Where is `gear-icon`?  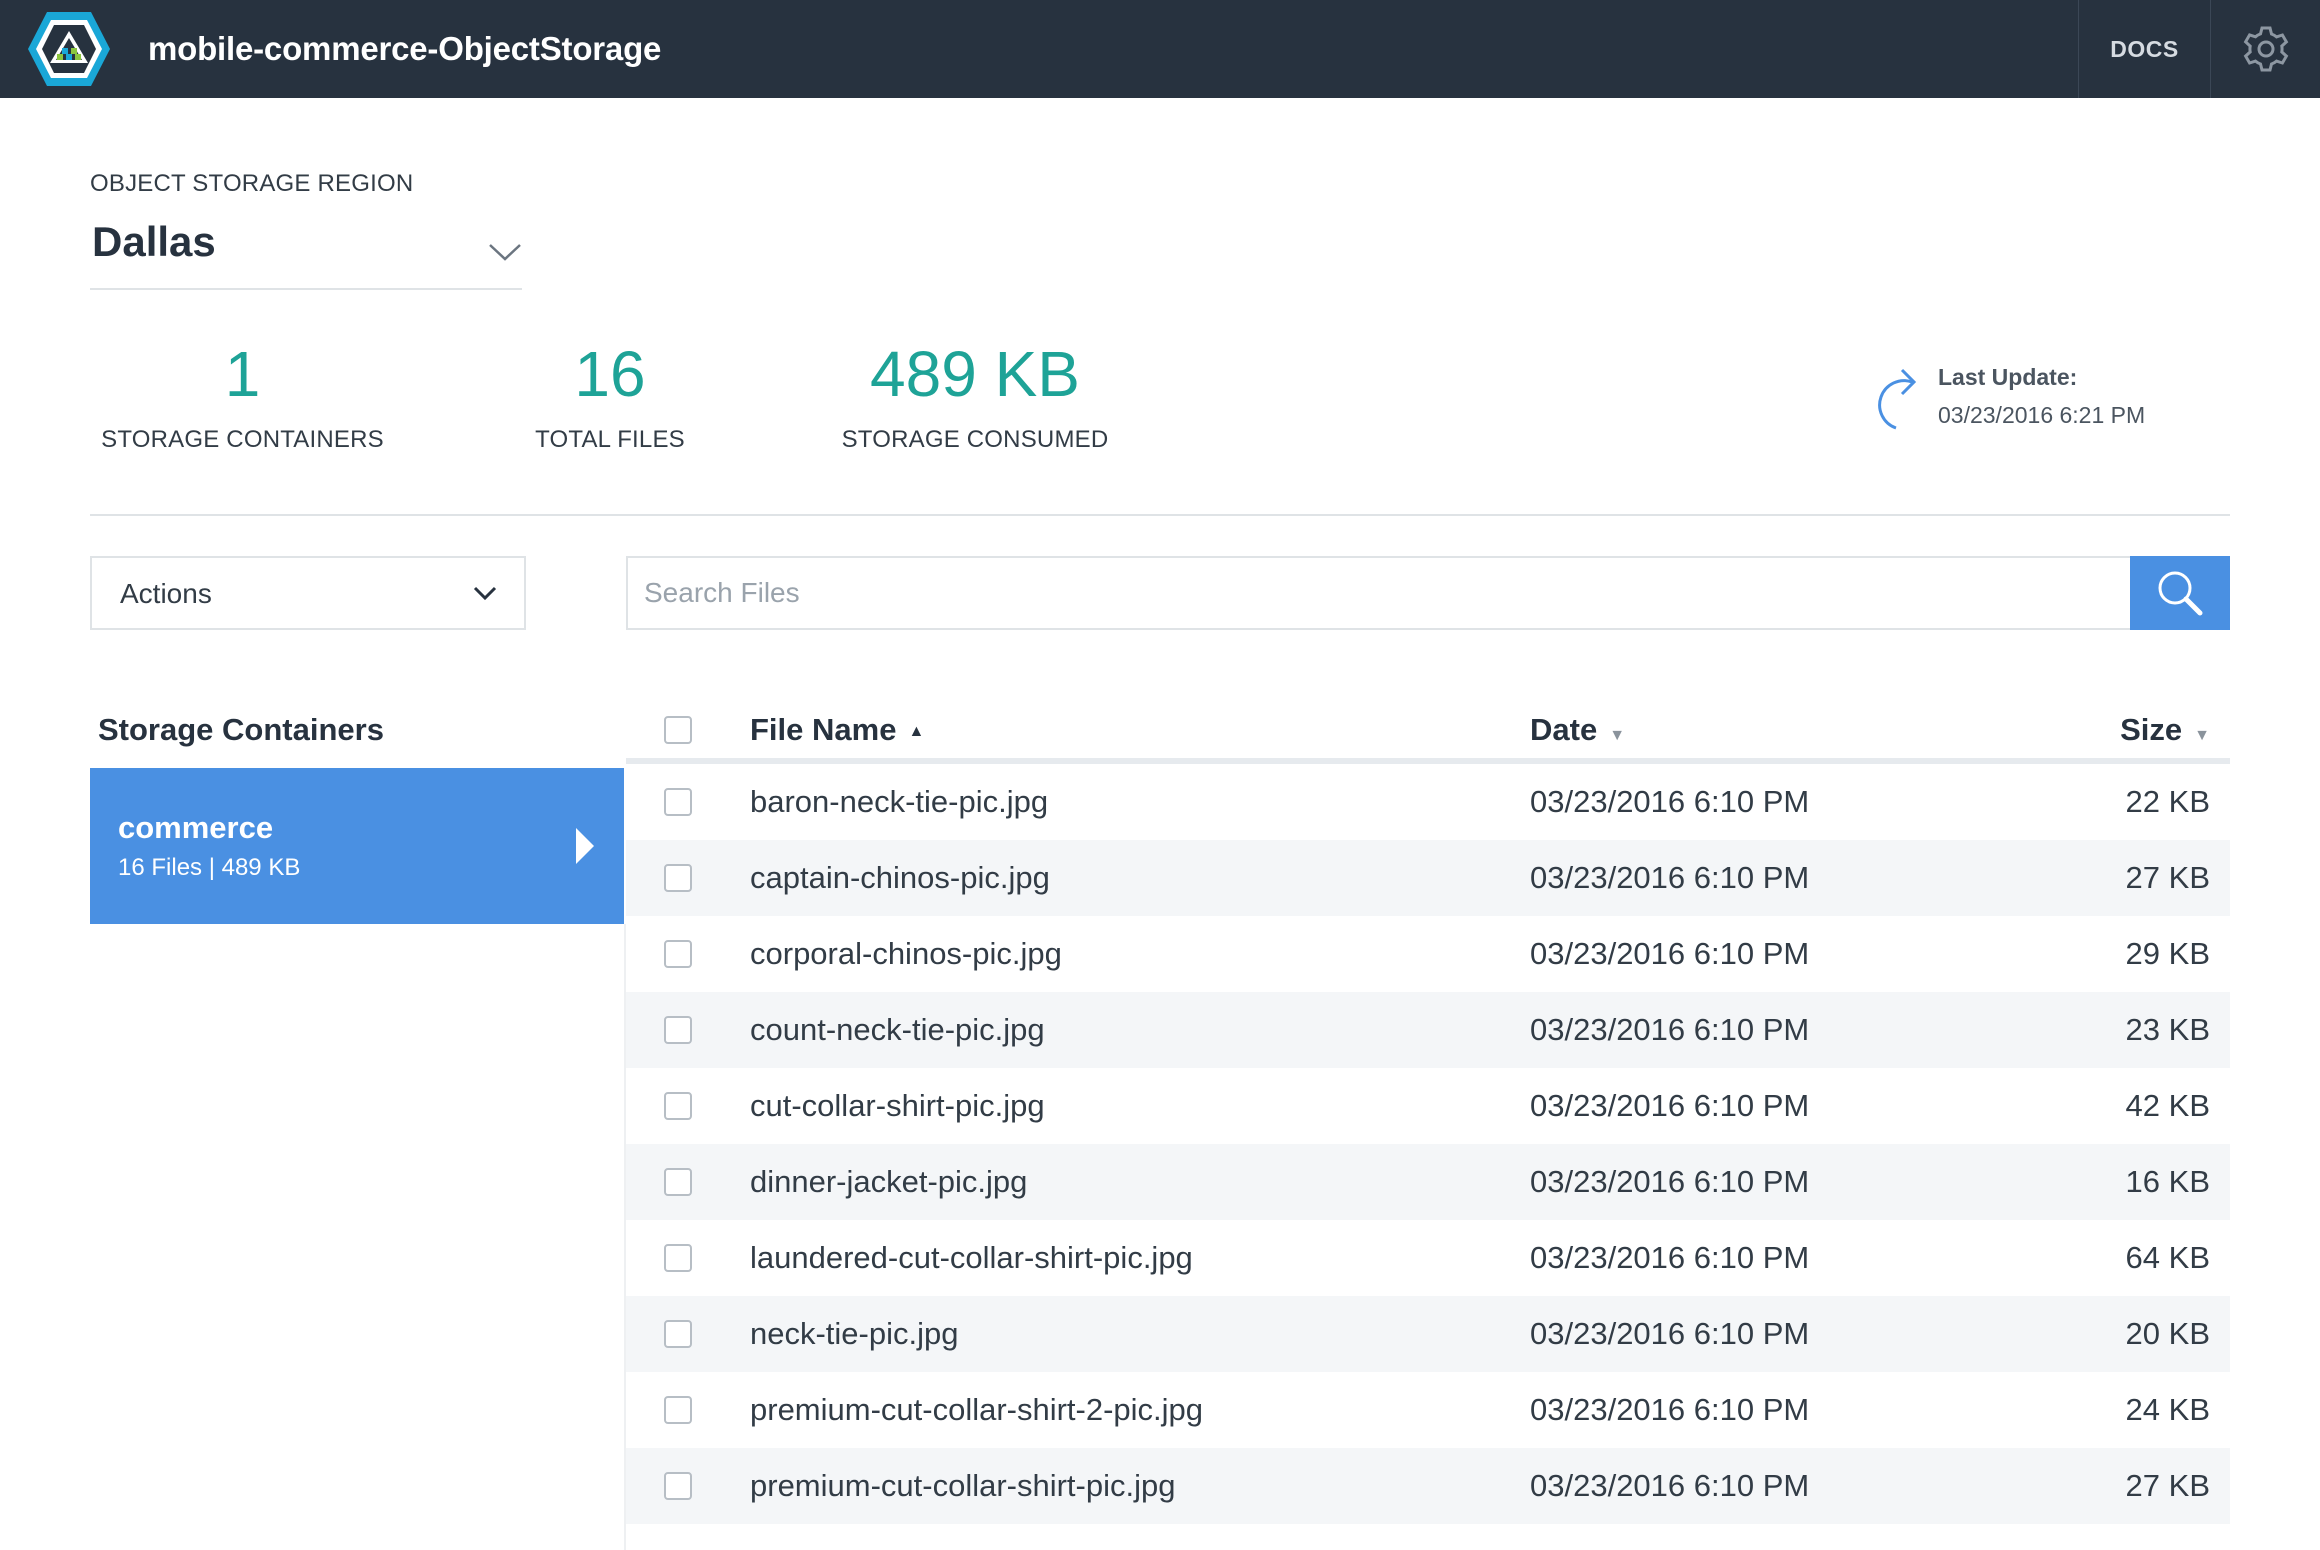
gear-icon is located at coordinates (2265, 49).